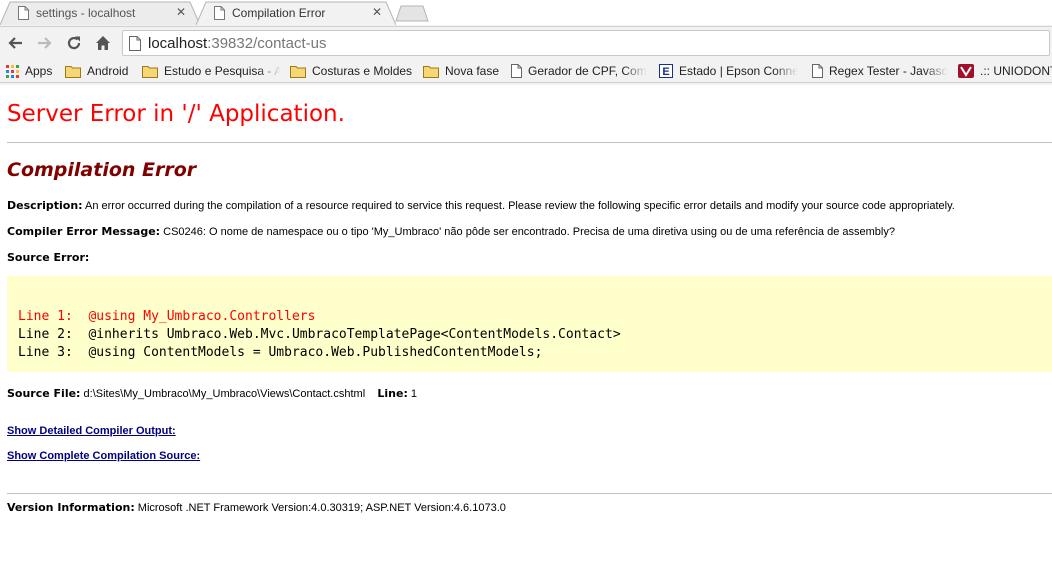 Image resolution: width=1052 pixels, height=564 pixels. Describe the element at coordinates (1016, 71) in the screenshot. I see `bookmark-label: .:: UNIODONT` at that location.